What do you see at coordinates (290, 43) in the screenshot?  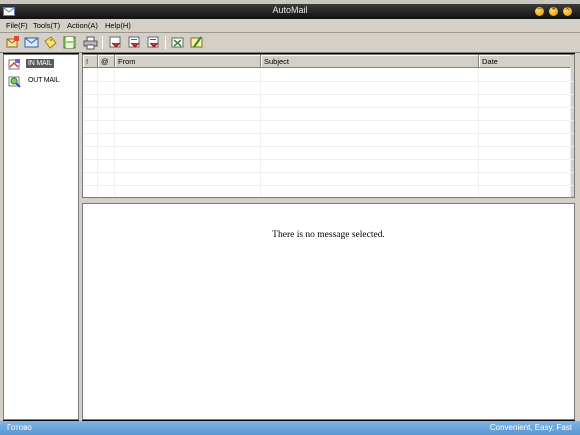 I see `toolbar` at bounding box center [290, 43].